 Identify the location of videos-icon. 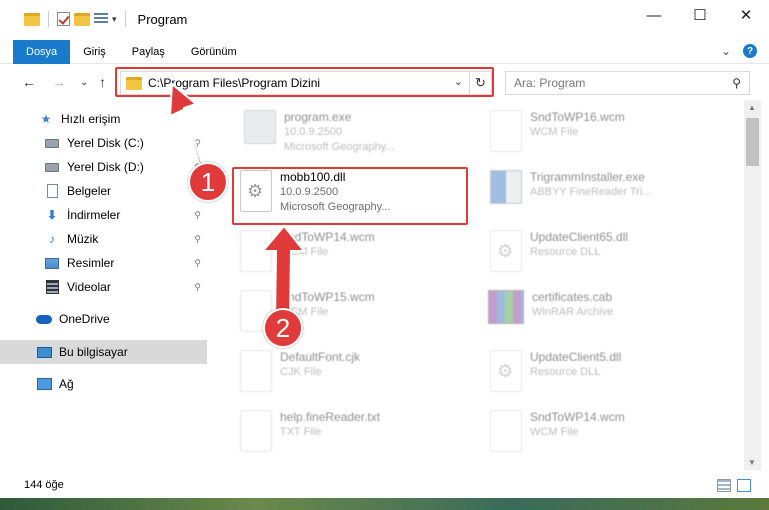
(52, 287).